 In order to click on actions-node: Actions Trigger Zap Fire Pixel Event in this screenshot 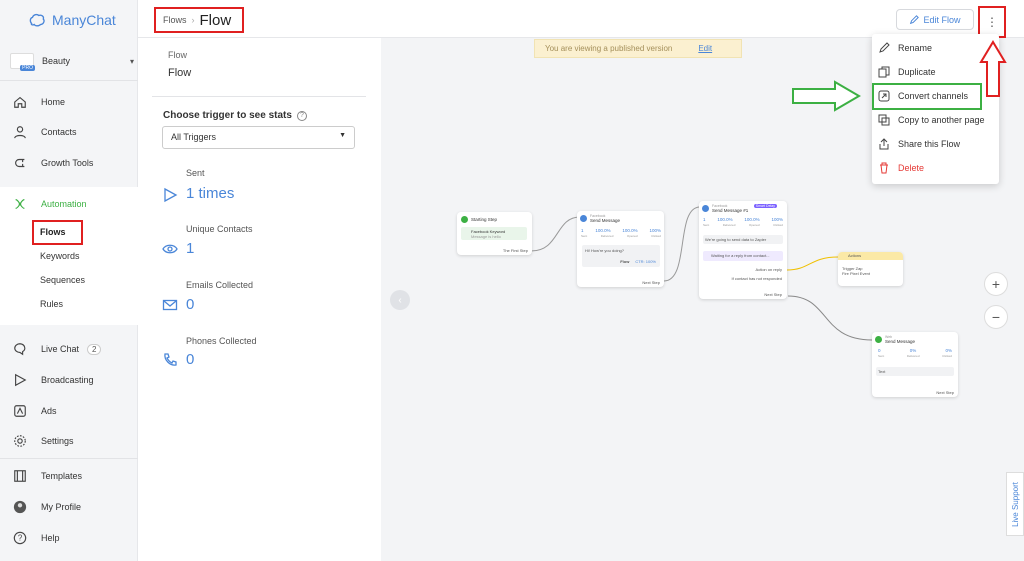, I will do `click(870, 269)`.